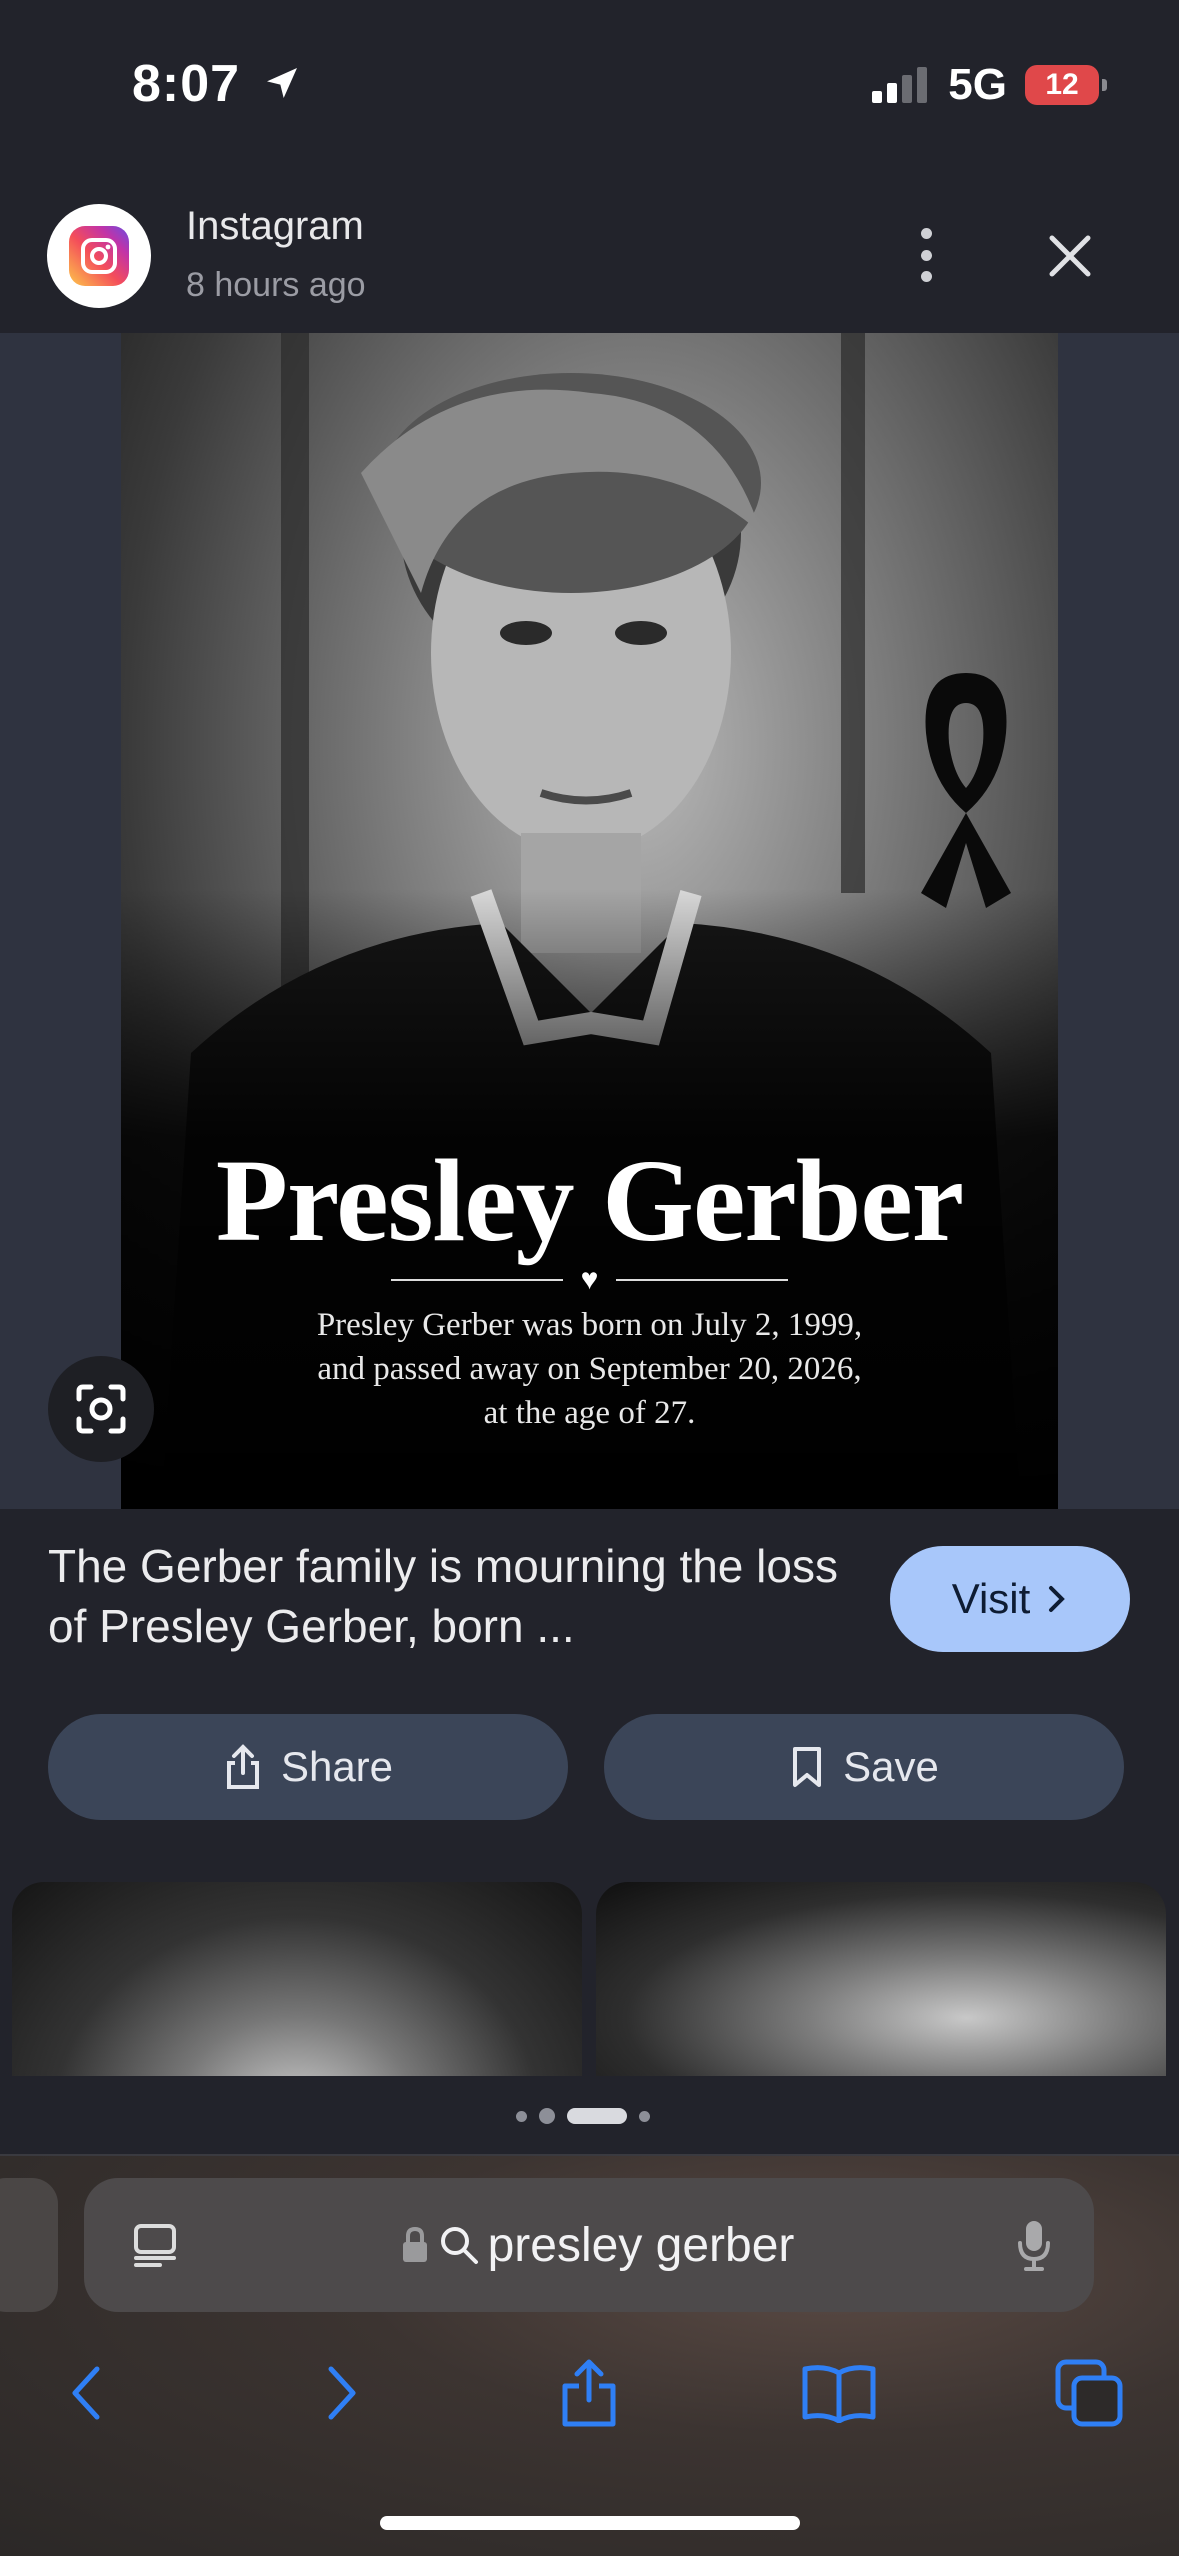 The width and height of the screenshot is (1179, 2556). Describe the element at coordinates (29, 2245) in the screenshot. I see `previous-tab` at that location.